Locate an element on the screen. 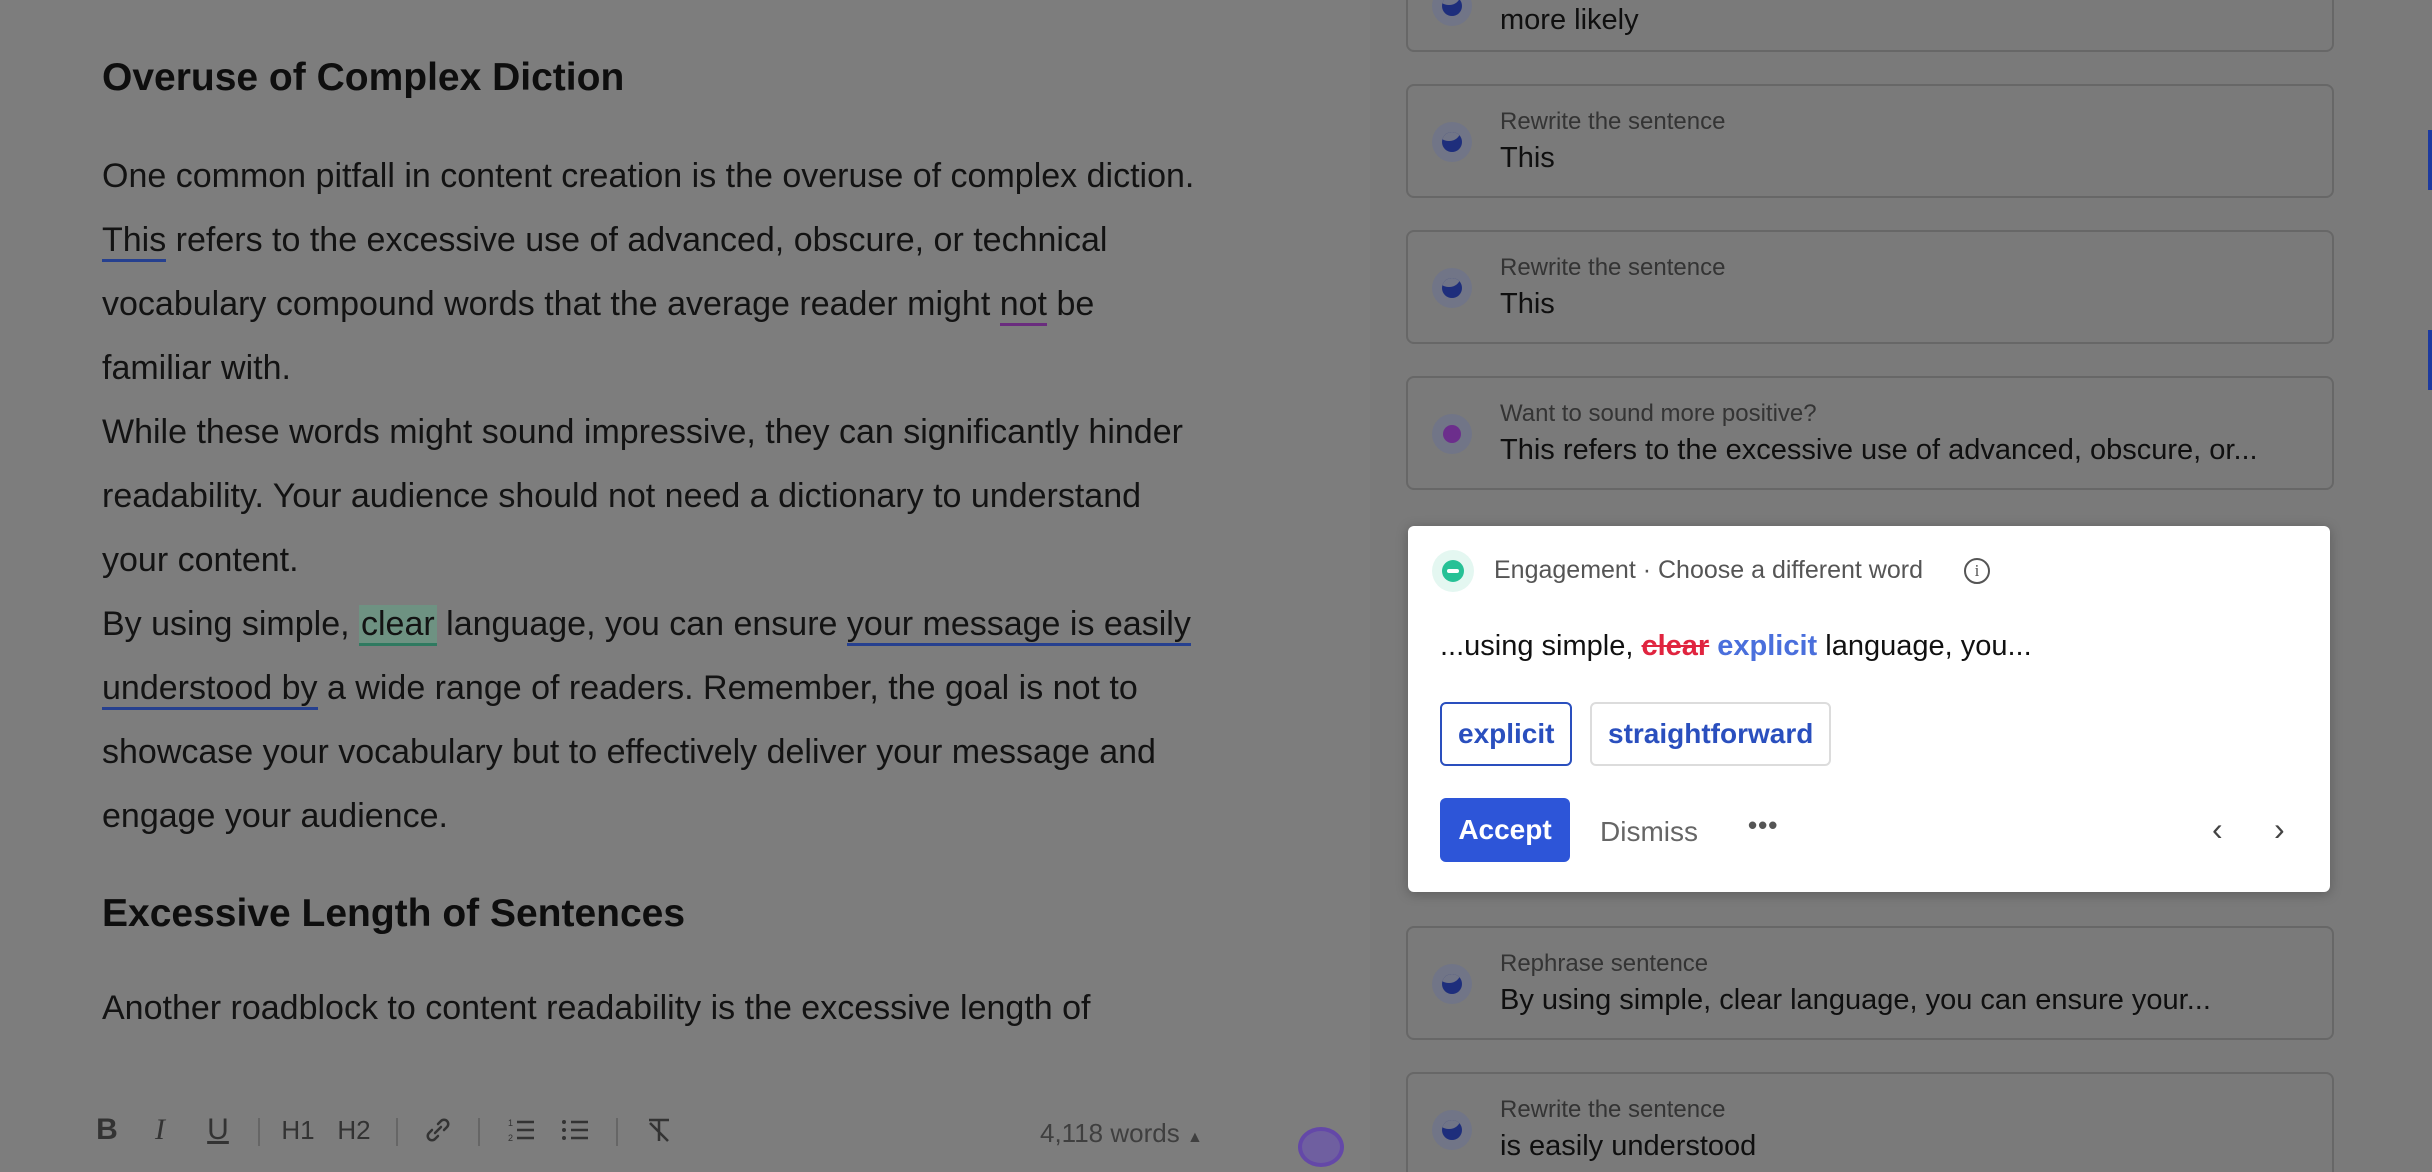 This screenshot has width=2432, height=1172. format-toolbar: B I U H1 H2 12 4,118 words ▲ is located at coordinates (685, 1132).